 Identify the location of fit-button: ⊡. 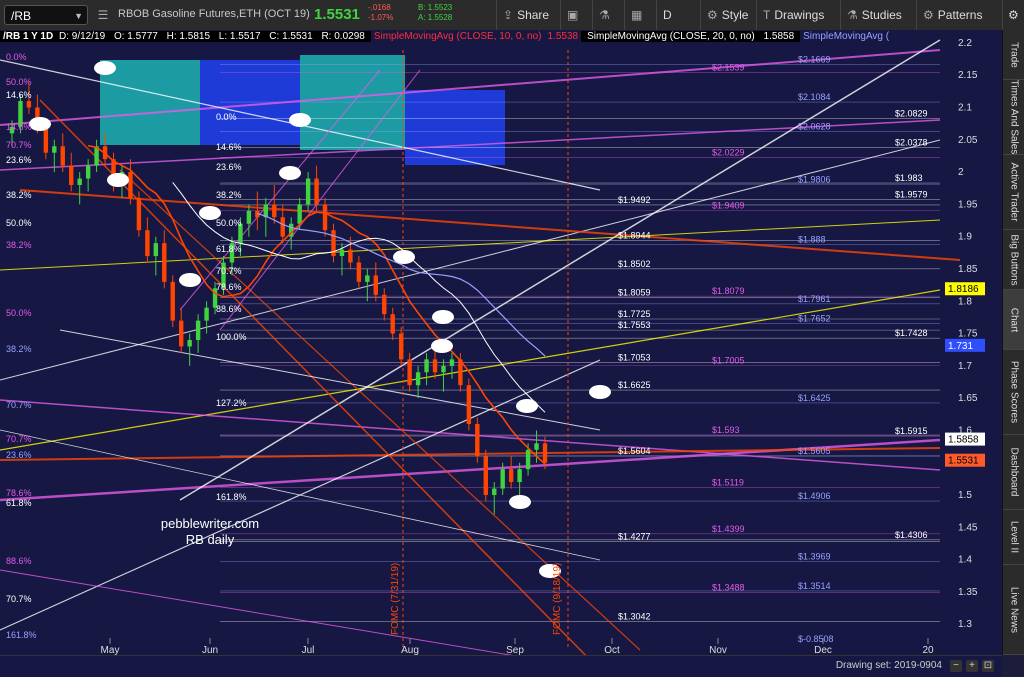
(988, 666).